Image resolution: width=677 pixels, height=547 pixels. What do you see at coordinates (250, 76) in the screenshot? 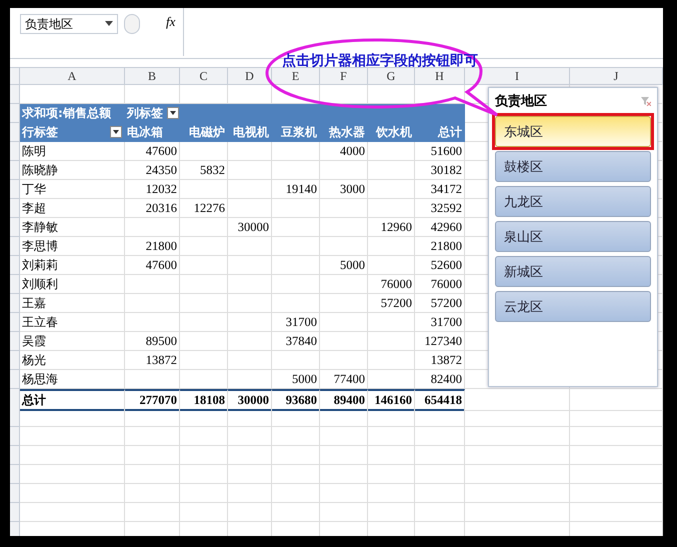
I see `column-header: D` at bounding box center [250, 76].